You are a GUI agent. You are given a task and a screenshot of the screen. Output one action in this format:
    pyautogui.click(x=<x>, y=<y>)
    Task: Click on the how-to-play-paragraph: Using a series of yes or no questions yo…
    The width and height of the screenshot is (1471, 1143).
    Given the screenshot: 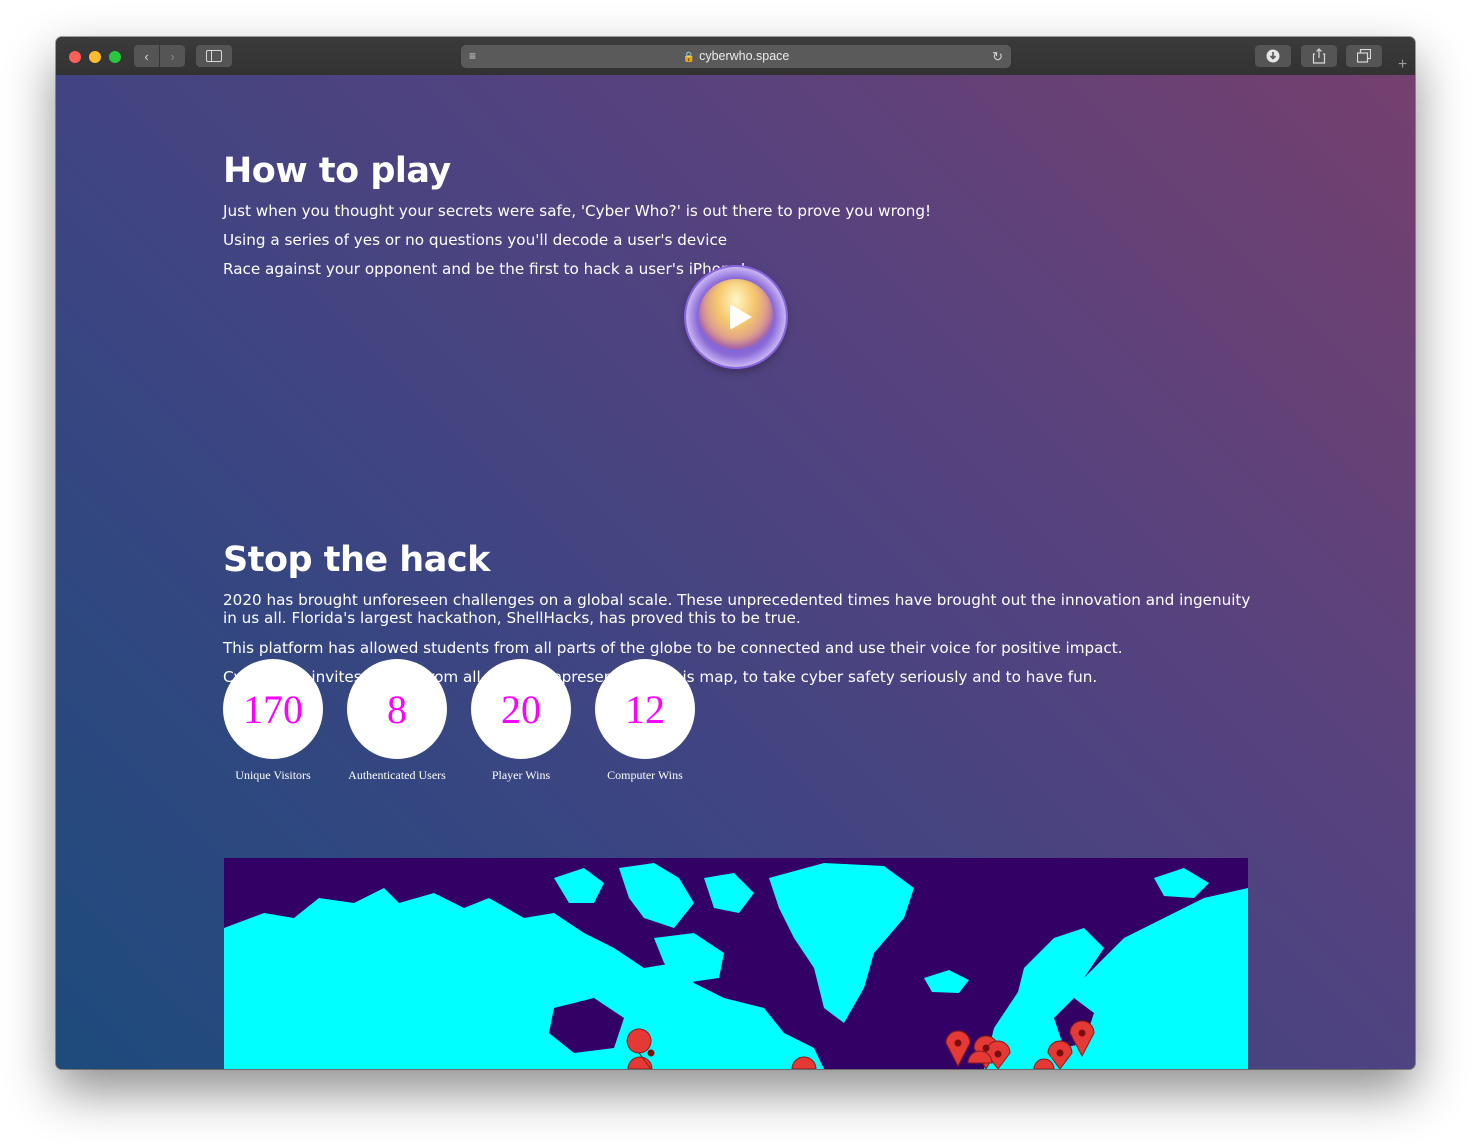 What is the action you would take?
    pyautogui.click(x=475, y=240)
    